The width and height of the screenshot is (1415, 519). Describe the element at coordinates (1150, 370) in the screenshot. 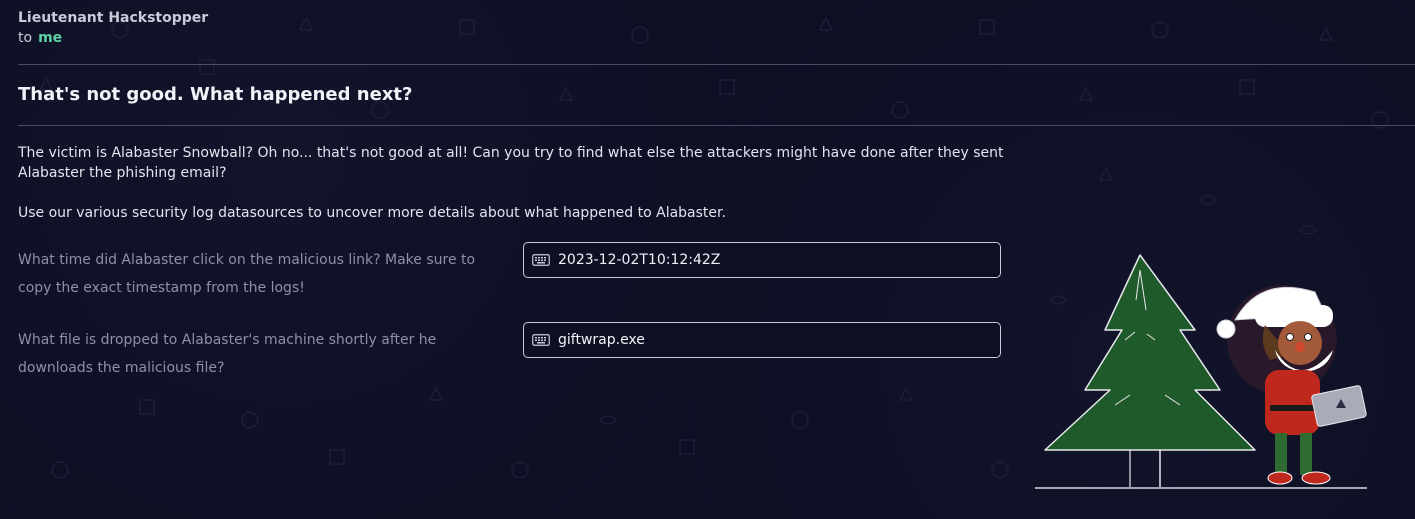

I see `christmas-tree-icon` at that location.